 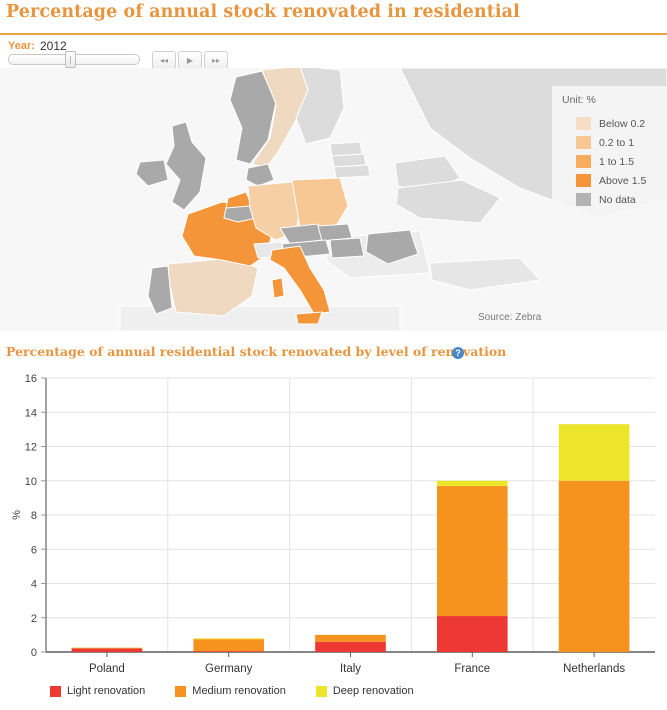 I want to click on fast-forward-icon: ▸▸, so click(x=216, y=60).